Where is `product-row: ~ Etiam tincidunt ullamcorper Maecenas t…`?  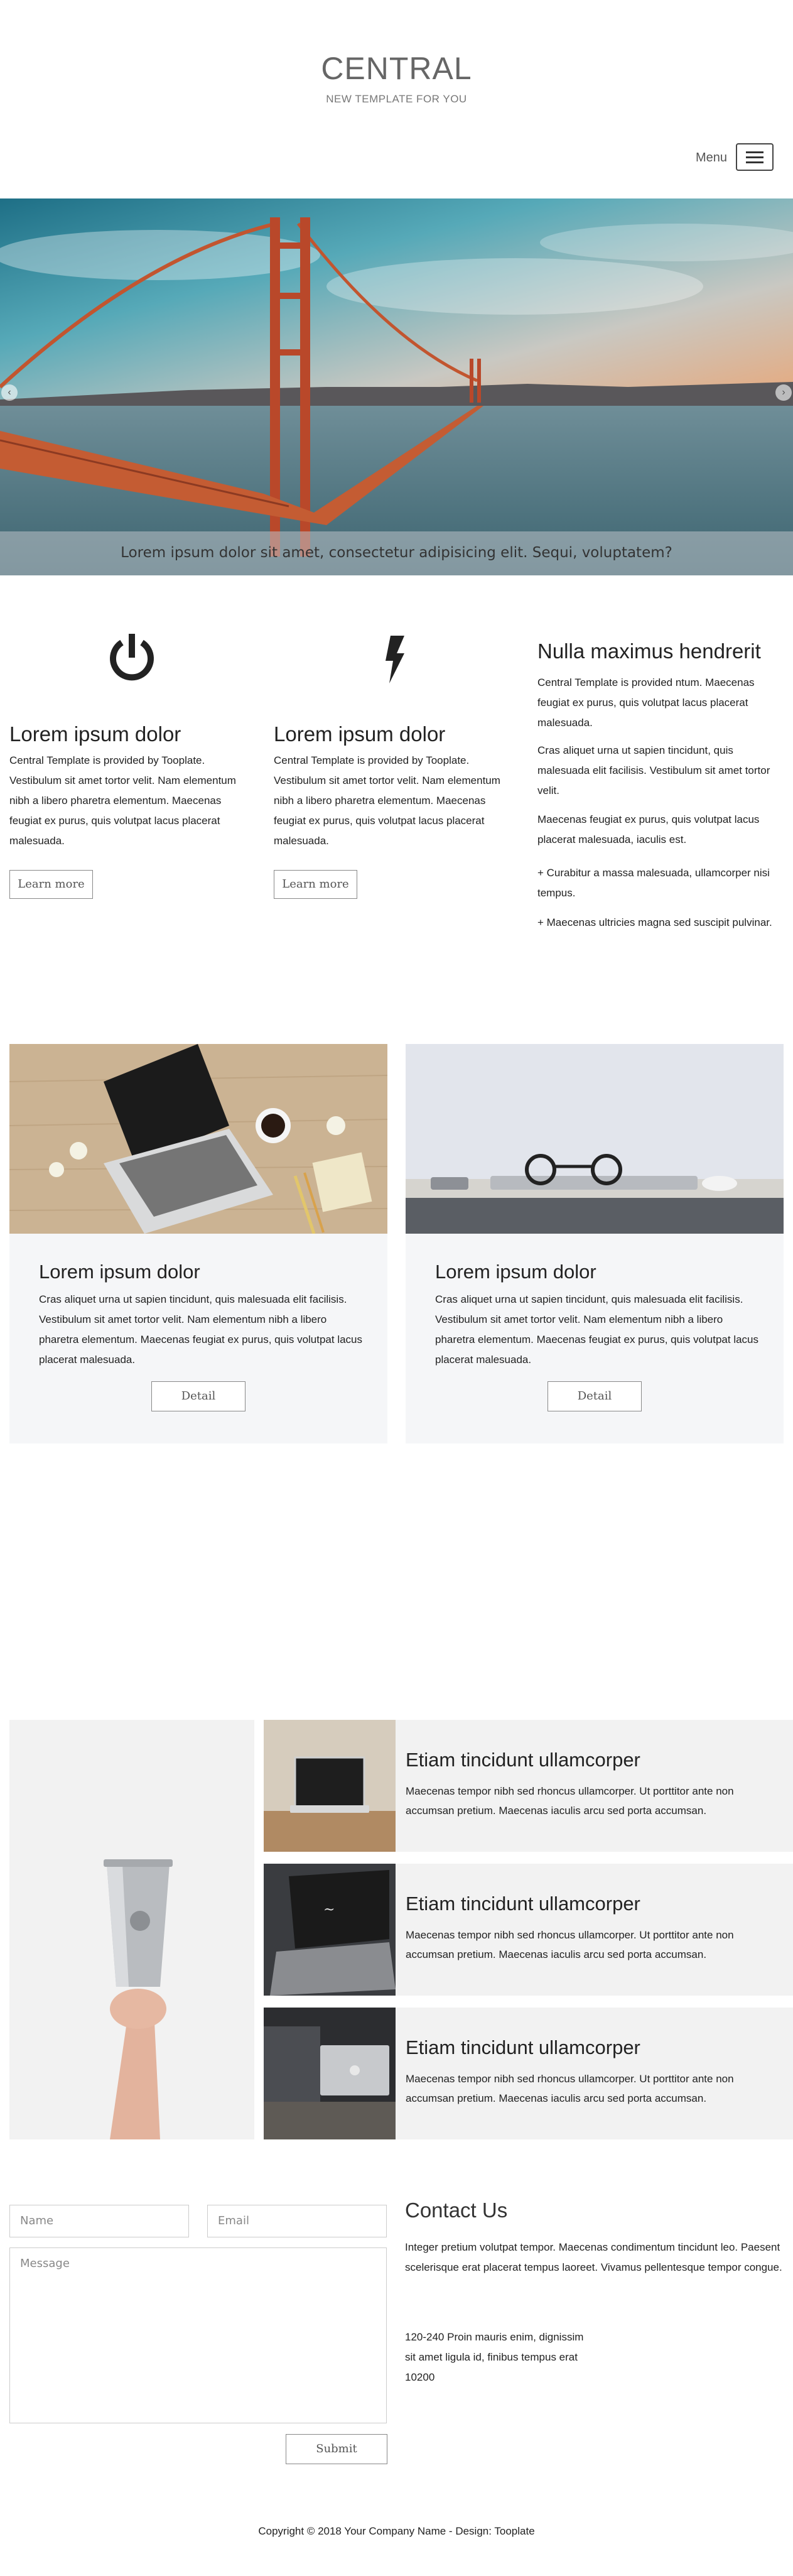
product-row: ~ Etiam tincidunt ullamcorper Maecenas t… is located at coordinates (528, 1930).